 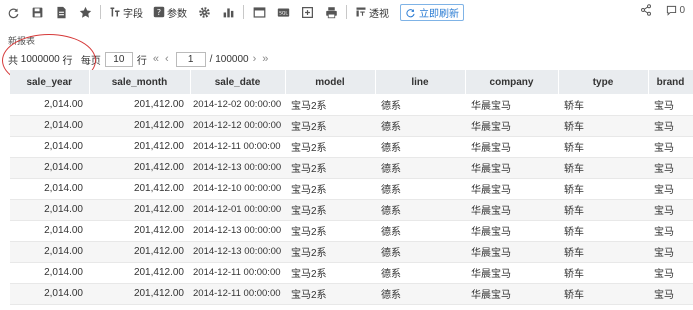 What do you see at coordinates (13, 61) in the screenshot?
I see `total-prefix: 共` at bounding box center [13, 61].